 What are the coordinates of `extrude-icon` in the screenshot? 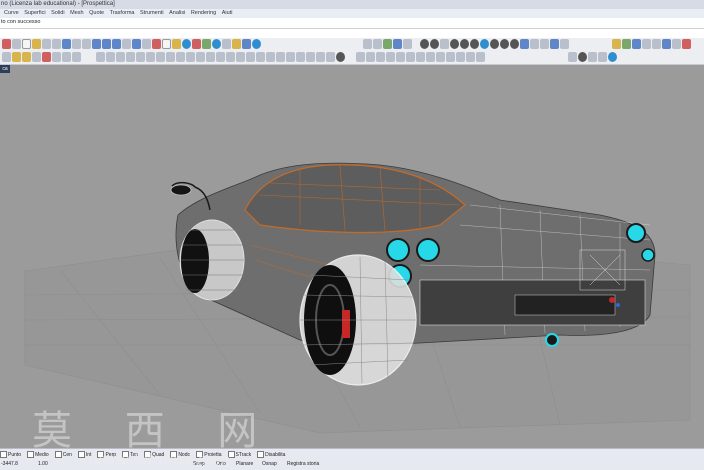 It's located at (310, 57).